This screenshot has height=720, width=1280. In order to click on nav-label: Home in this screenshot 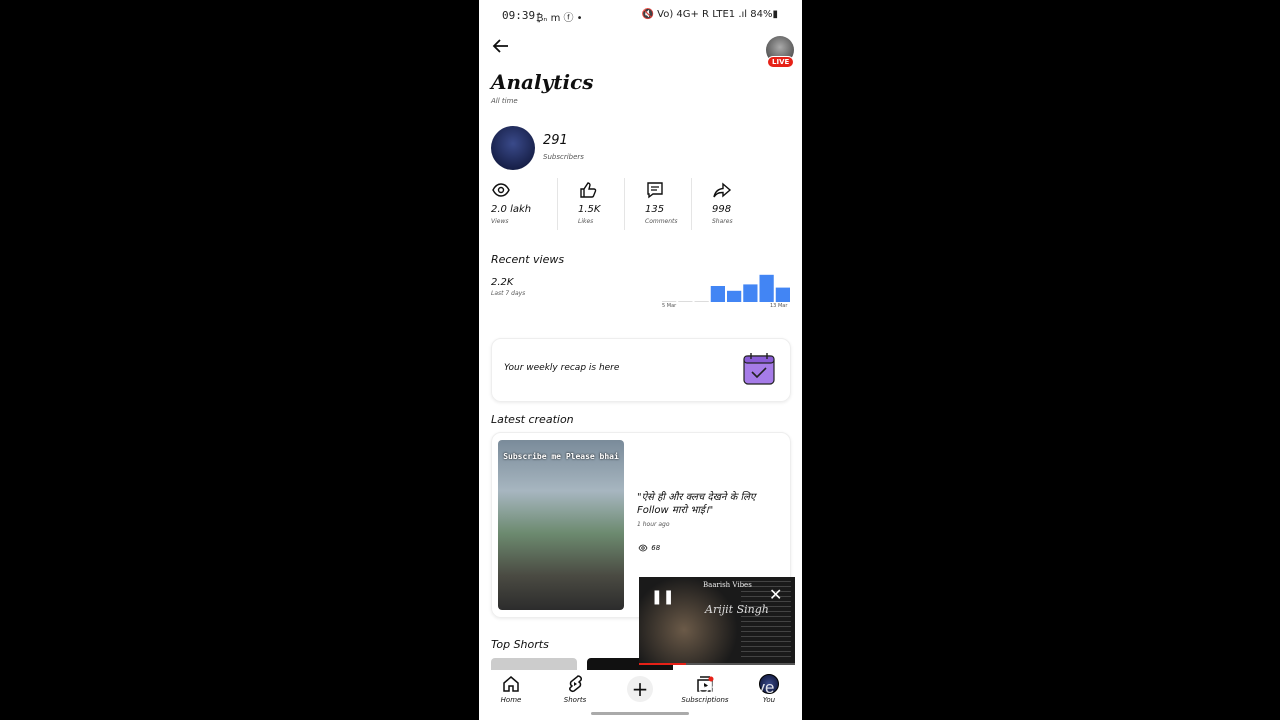, I will do `click(511, 700)`.